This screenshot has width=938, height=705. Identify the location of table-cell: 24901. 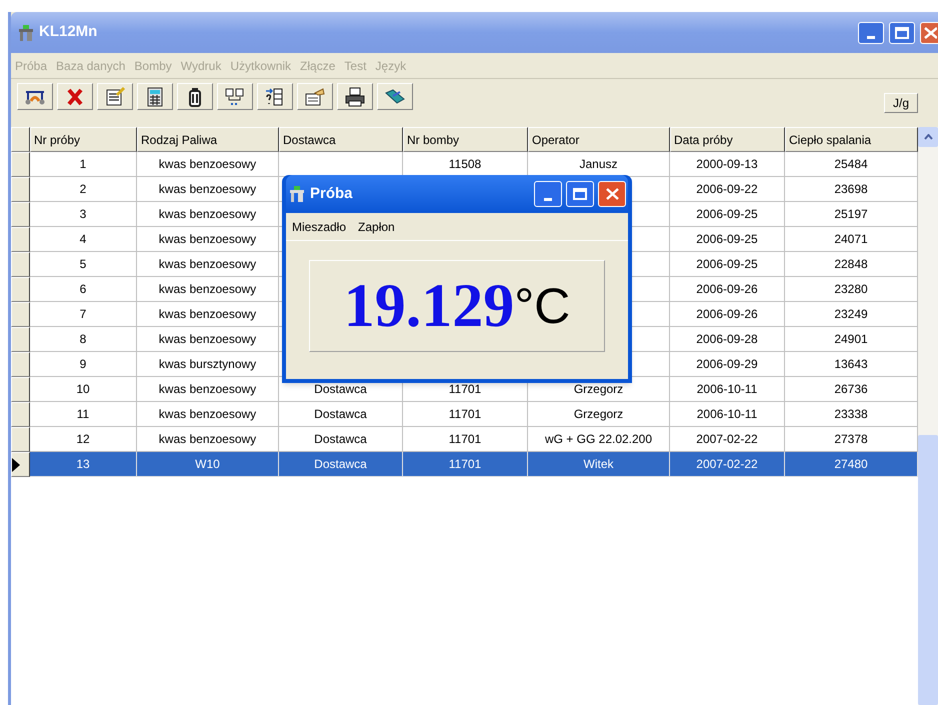
(851, 339).